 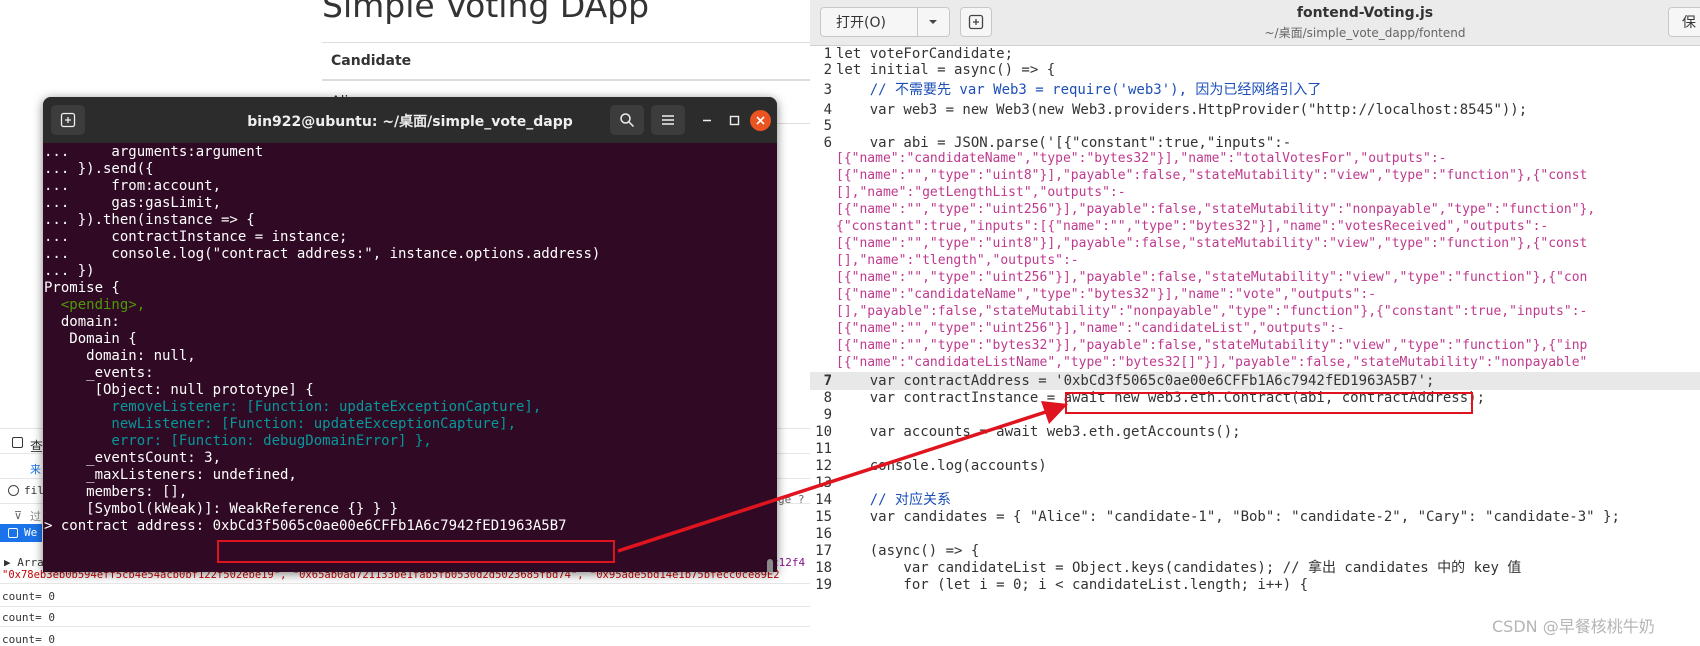 What do you see at coordinates (99, 169) in the screenshot?
I see `terminal-line: ... }).send({` at bounding box center [99, 169].